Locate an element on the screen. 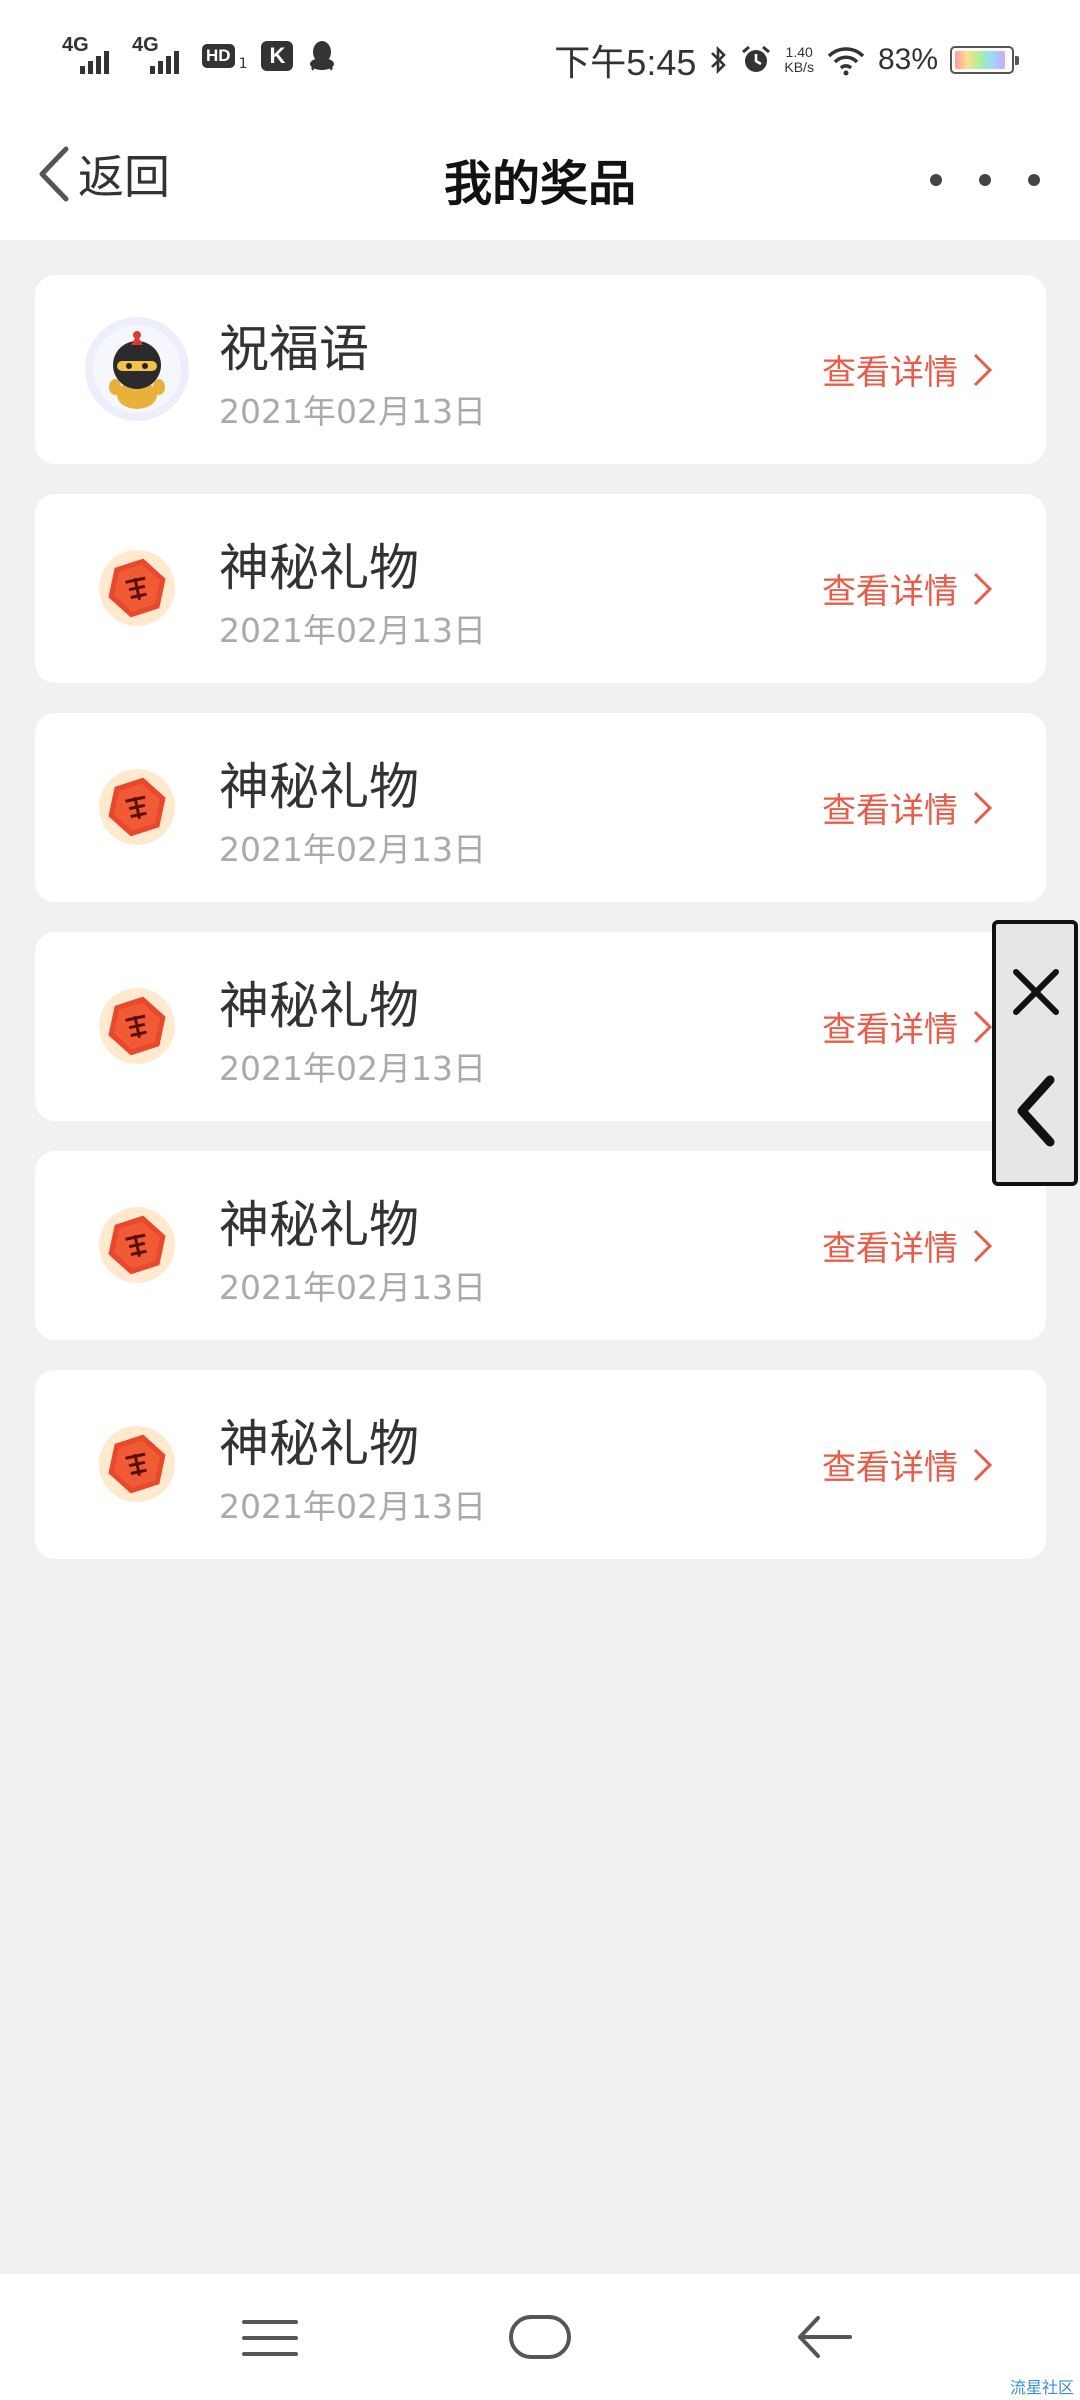 The width and height of the screenshot is (1080, 2400). wifi-icon is located at coordinates (846, 61).